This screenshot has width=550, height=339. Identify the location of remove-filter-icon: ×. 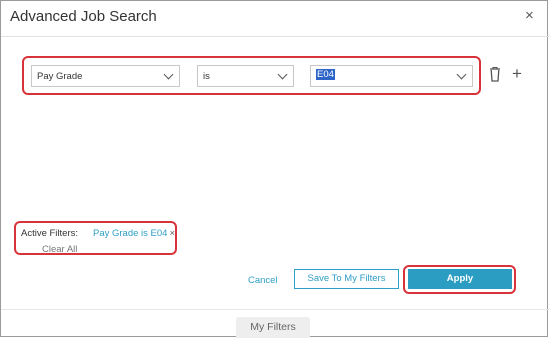
(172, 233).